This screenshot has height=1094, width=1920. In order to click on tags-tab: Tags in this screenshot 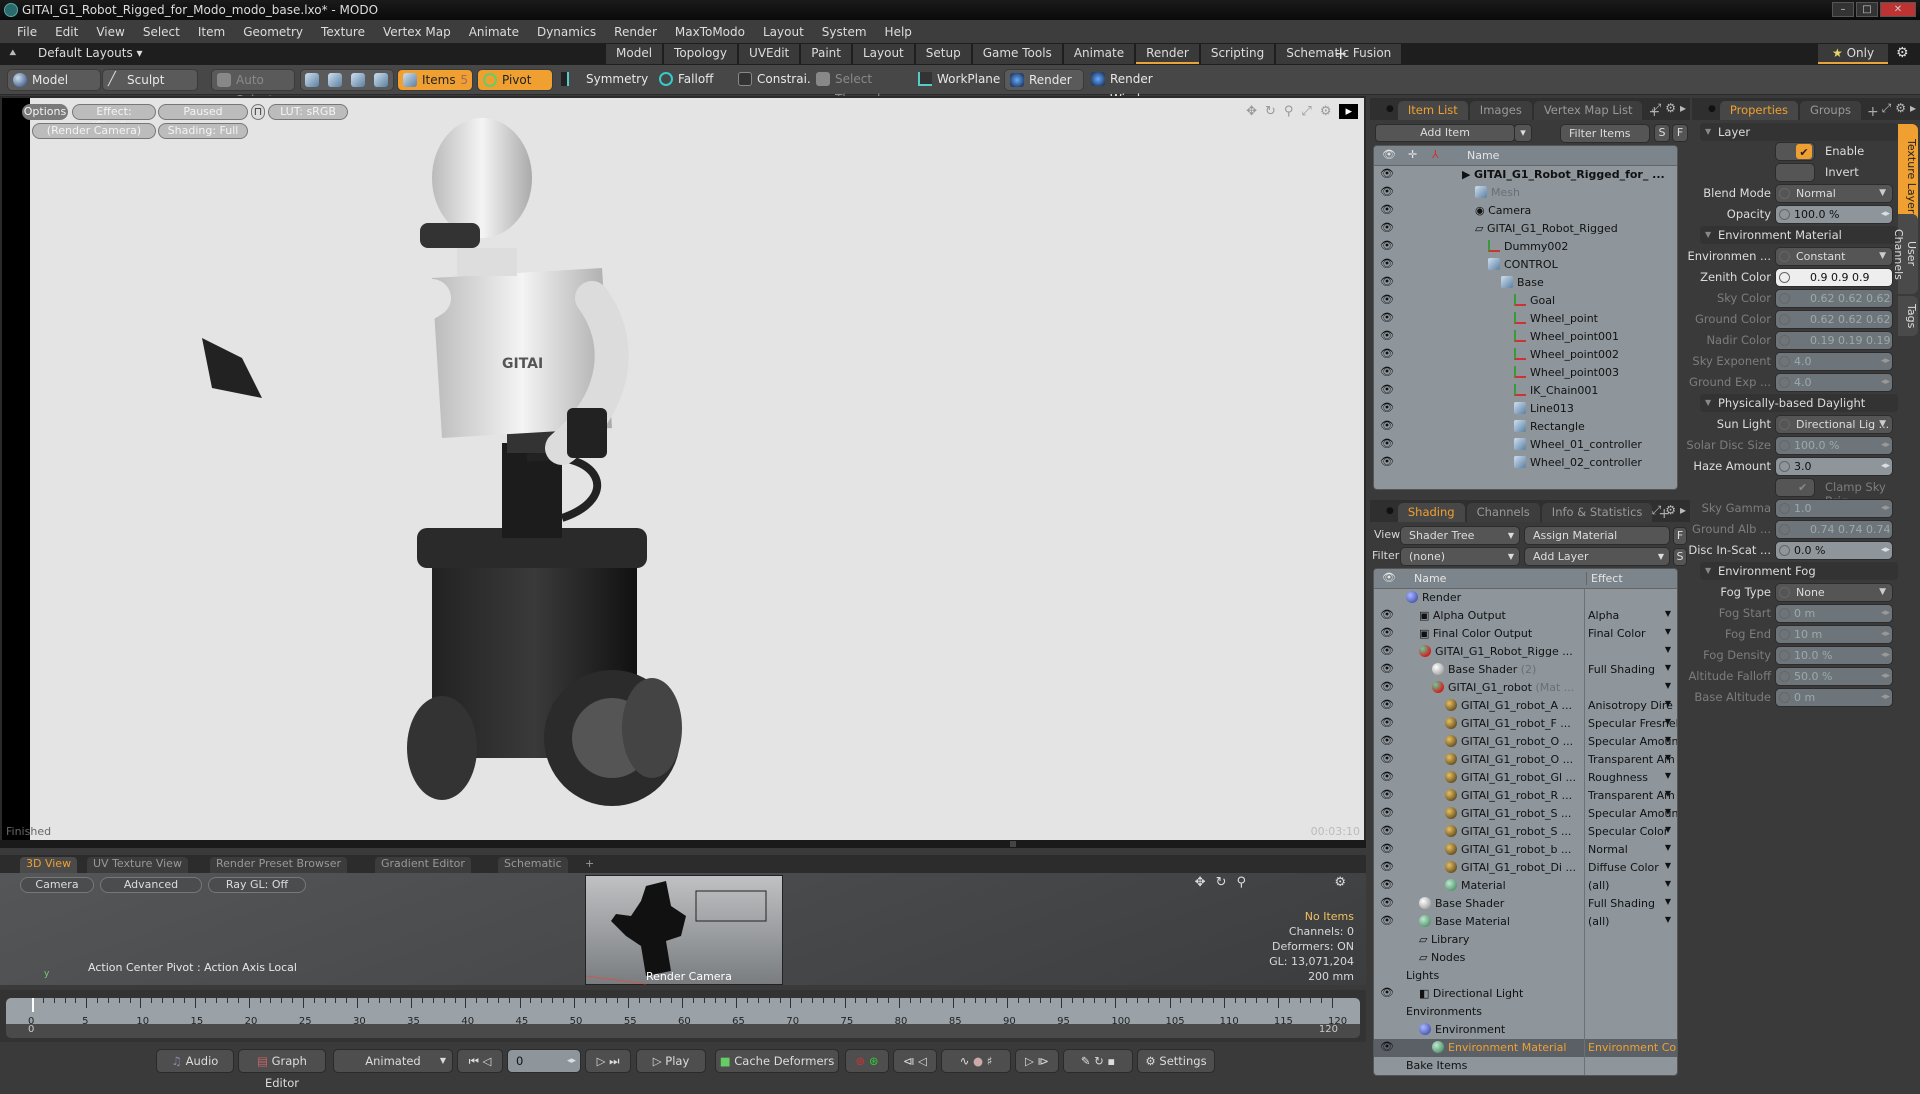, I will do `click(1908, 316)`.